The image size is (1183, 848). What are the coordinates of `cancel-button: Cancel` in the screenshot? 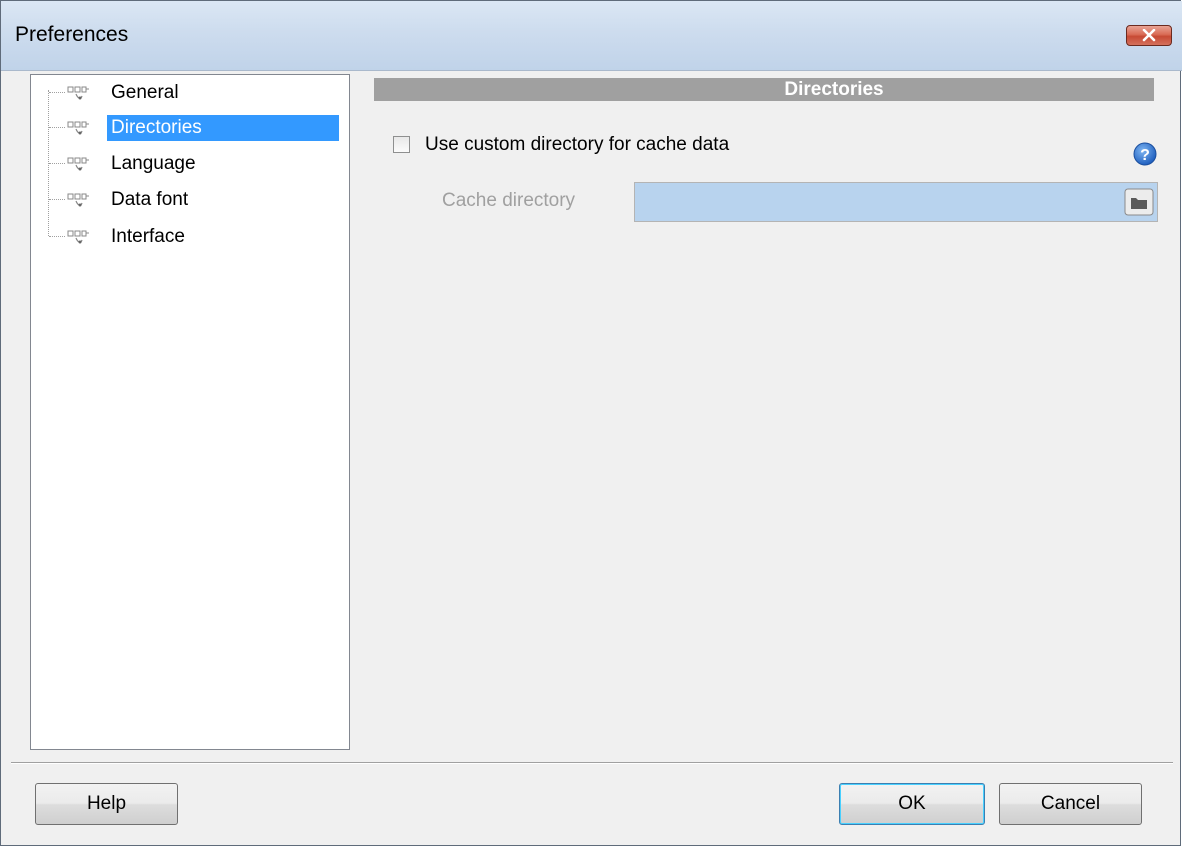 It's located at (1070, 804).